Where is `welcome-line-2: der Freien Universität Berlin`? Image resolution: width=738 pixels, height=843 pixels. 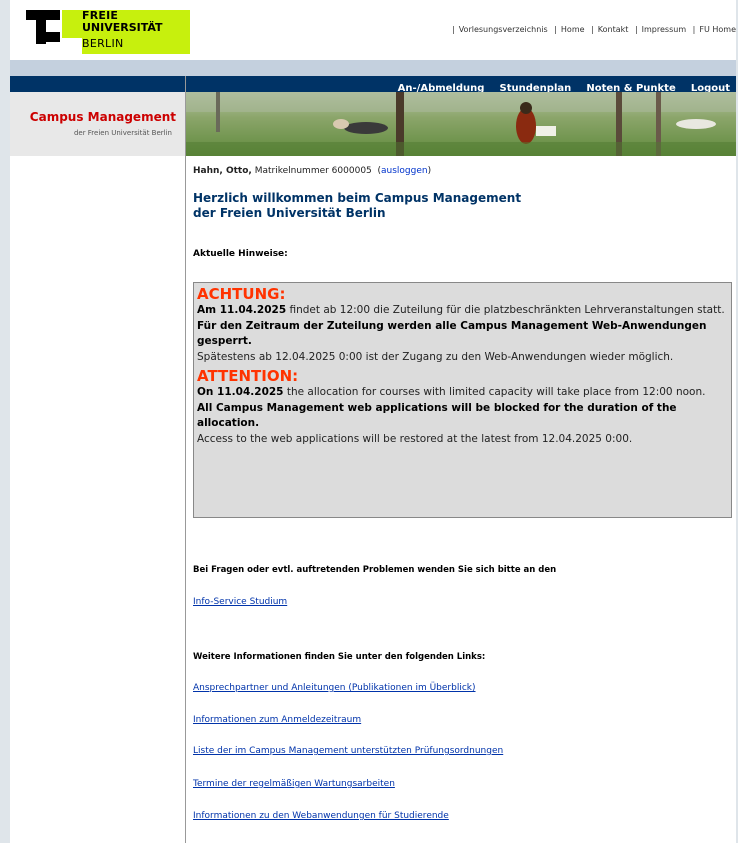 welcome-line-2: der Freien Universität Berlin is located at coordinates (289, 213).